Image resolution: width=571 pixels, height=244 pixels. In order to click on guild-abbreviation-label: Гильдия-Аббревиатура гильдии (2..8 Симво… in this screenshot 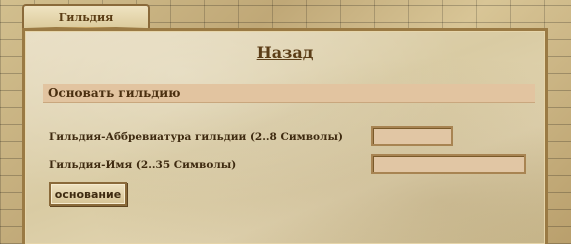, I will do `click(196, 137)`.